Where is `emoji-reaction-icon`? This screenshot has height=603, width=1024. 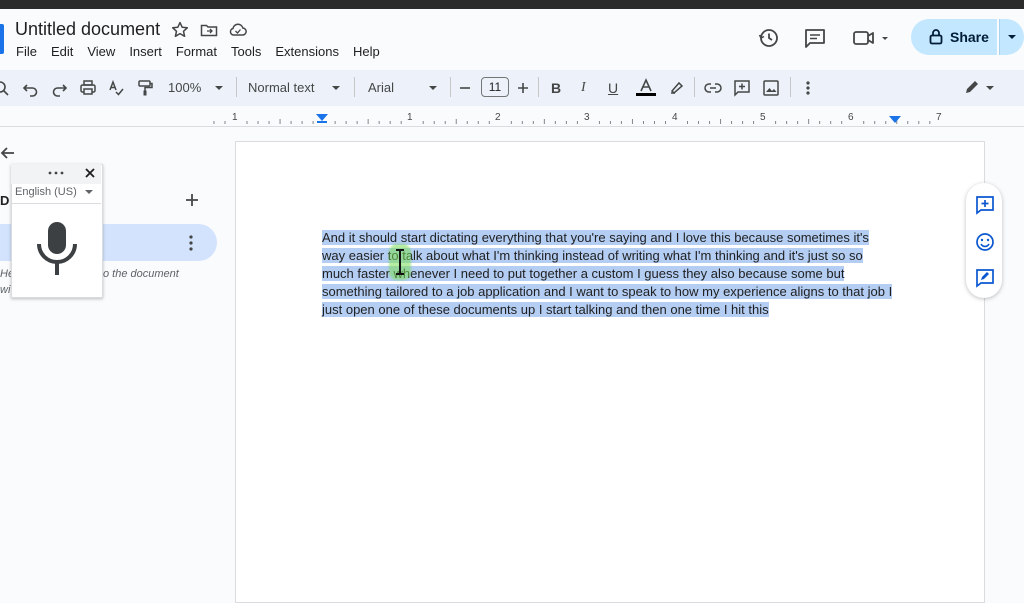 emoji-reaction-icon is located at coordinates (985, 242).